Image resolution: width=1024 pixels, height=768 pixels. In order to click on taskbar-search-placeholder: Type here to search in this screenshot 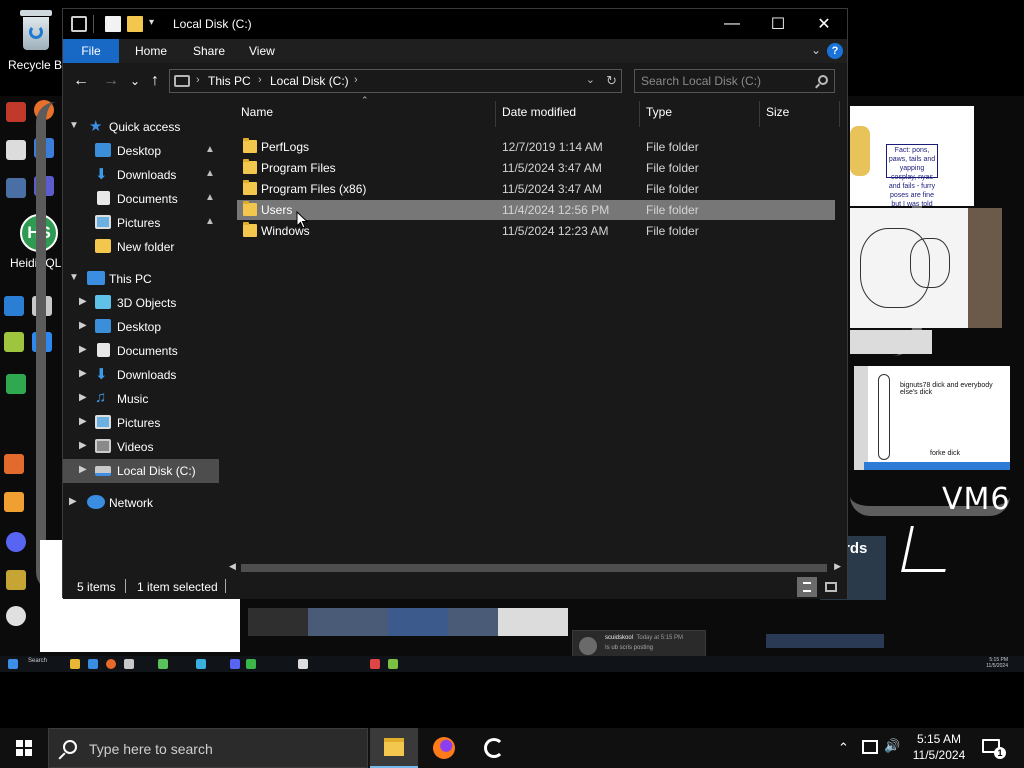, I will do `click(151, 749)`.